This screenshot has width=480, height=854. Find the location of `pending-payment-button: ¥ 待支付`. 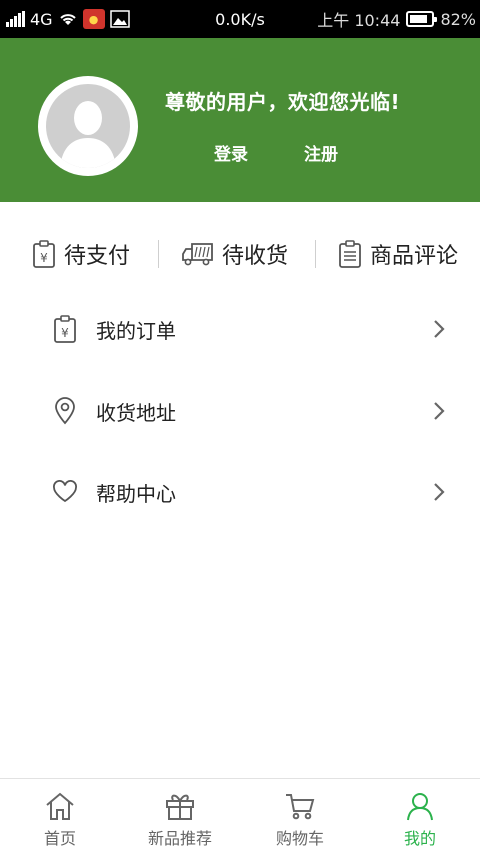

pending-payment-button: ¥ 待支付 is located at coordinates (81, 254).